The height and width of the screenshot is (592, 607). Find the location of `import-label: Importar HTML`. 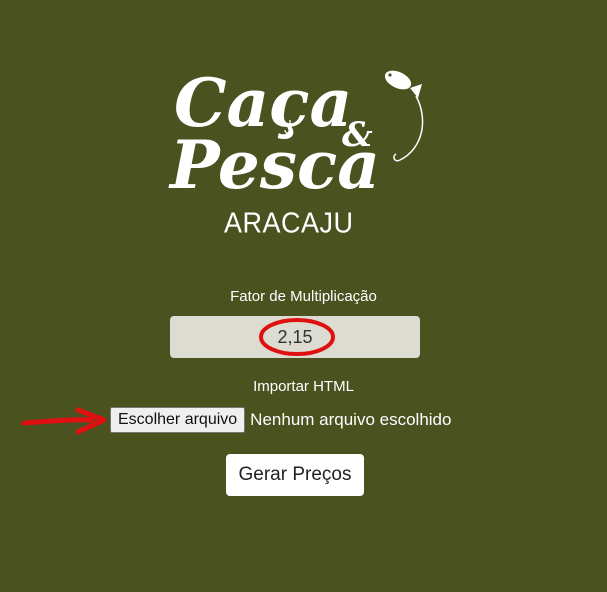

import-label: Importar HTML is located at coordinates (303, 386).